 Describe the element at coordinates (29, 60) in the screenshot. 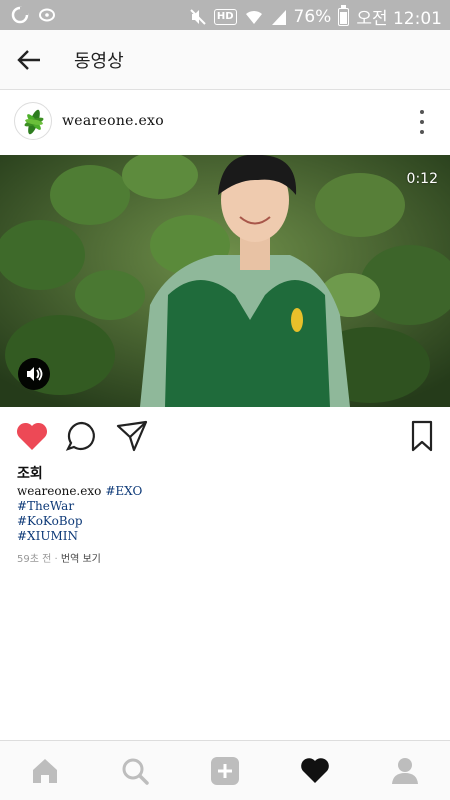

I see `back-arrow-icon` at that location.